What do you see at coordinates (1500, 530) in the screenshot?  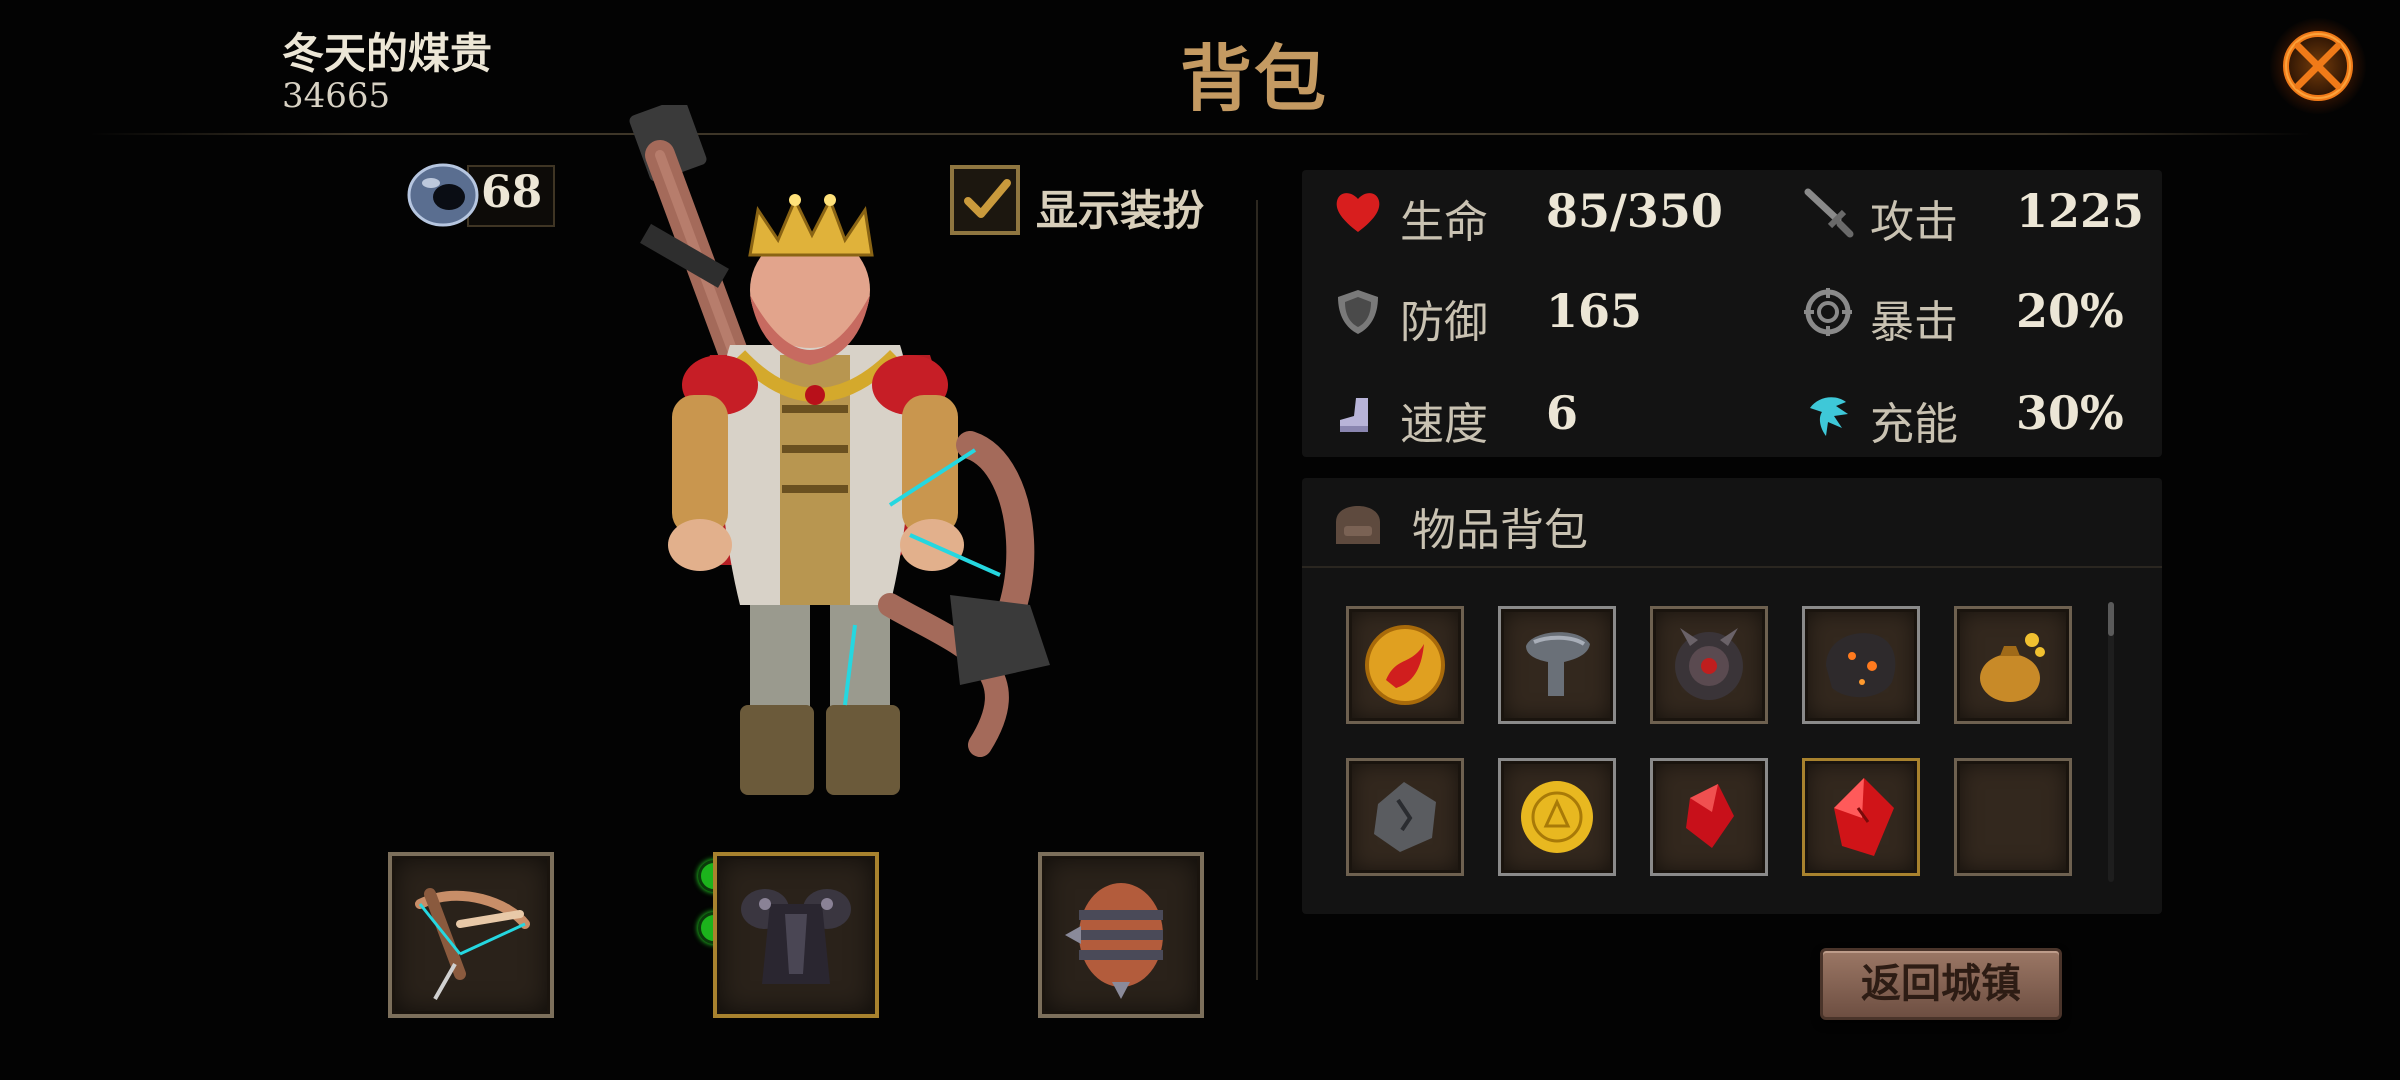 I see `inventory-title: 物品背包` at bounding box center [1500, 530].